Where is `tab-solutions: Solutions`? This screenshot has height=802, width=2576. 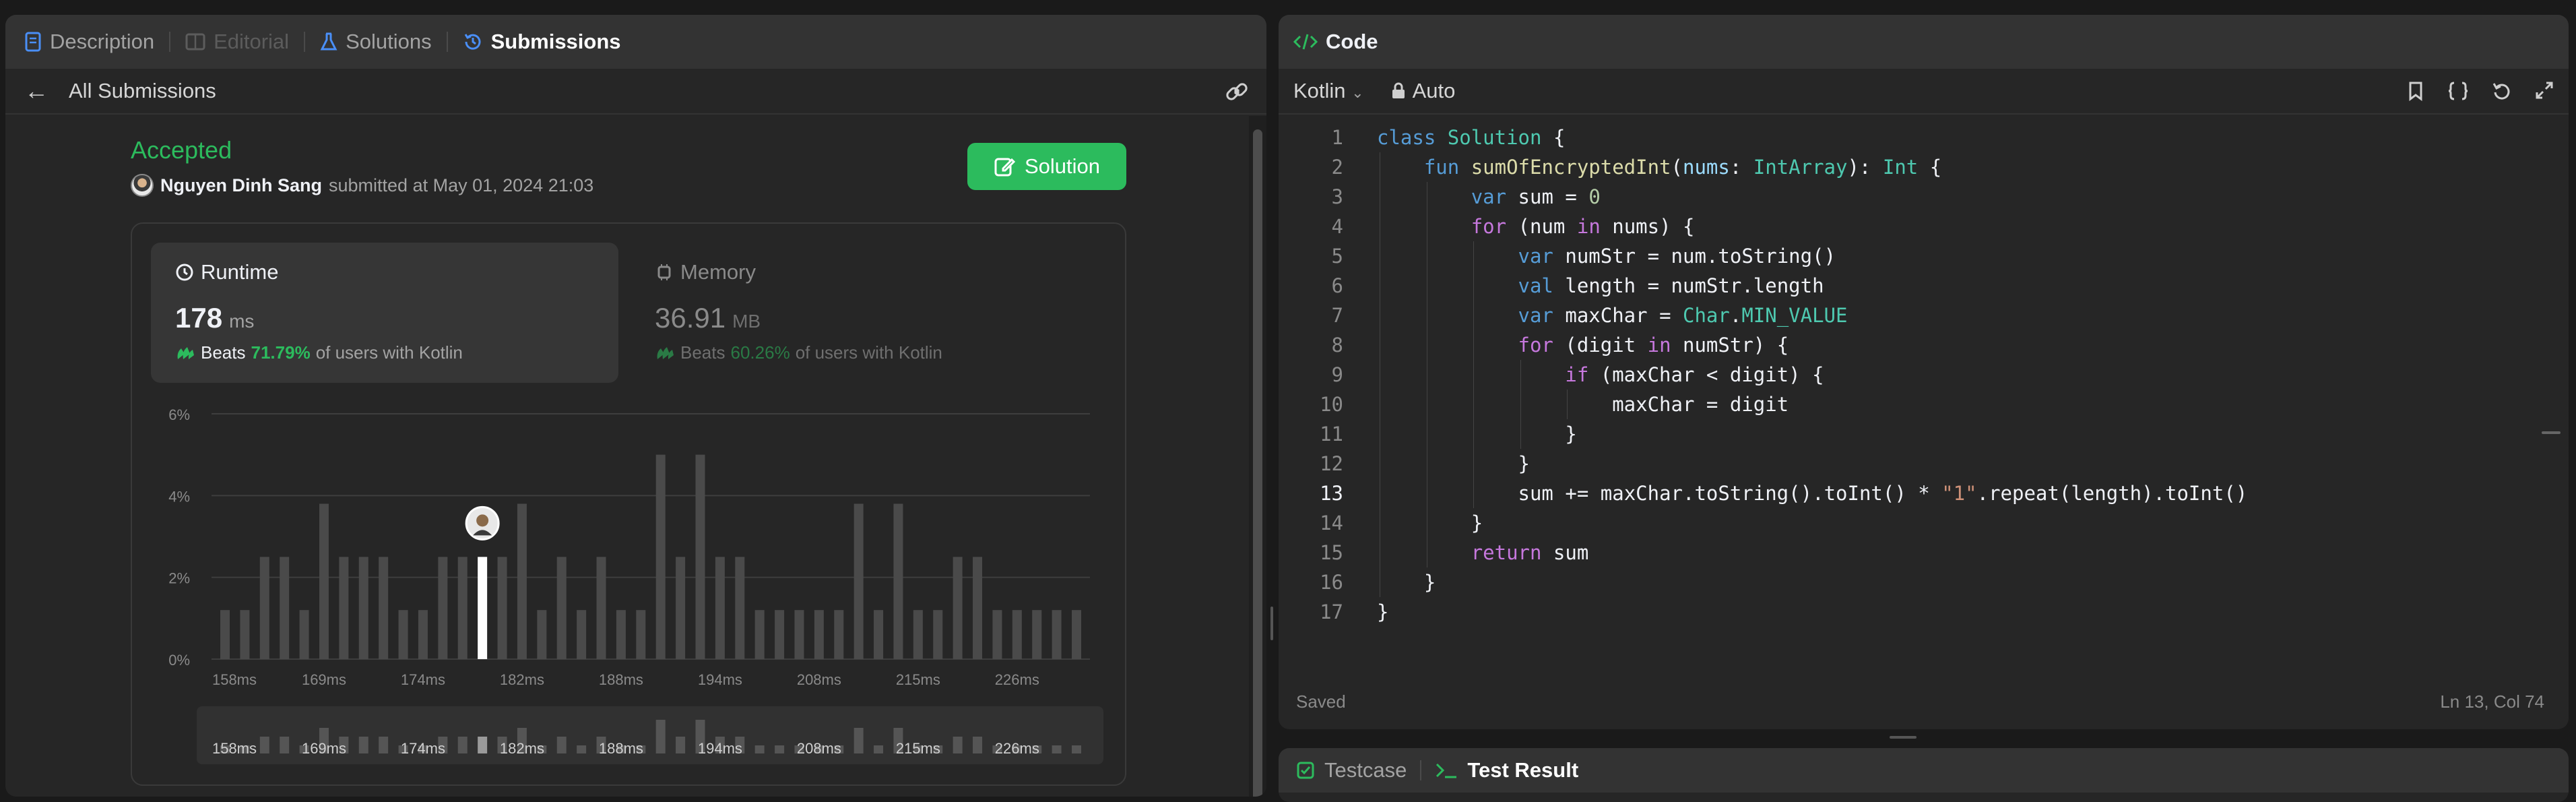
tab-solutions: Solutions is located at coordinates (376, 42).